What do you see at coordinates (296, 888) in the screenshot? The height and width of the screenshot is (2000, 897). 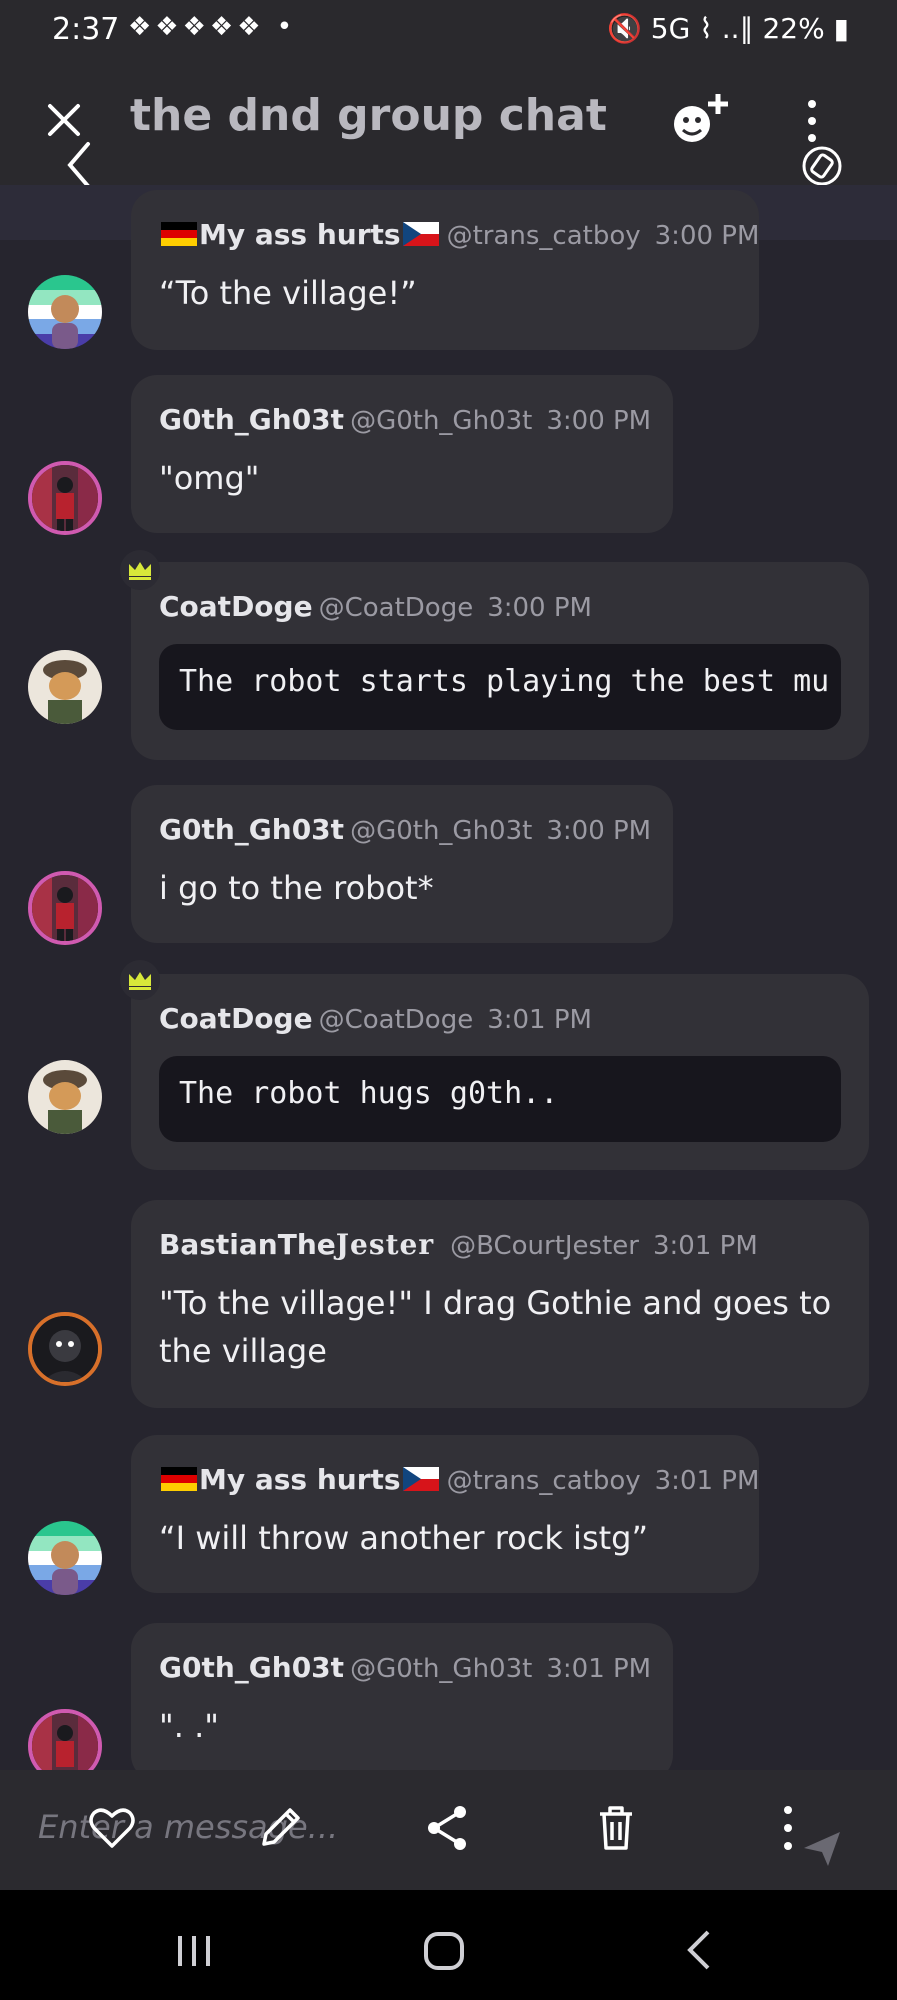 I see `message-text: i go to the robot*` at bounding box center [296, 888].